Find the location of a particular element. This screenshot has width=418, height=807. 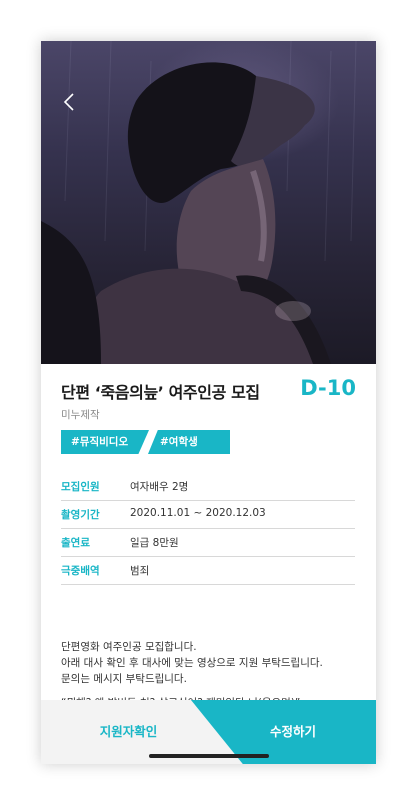

back-button is located at coordinates (70, 102).